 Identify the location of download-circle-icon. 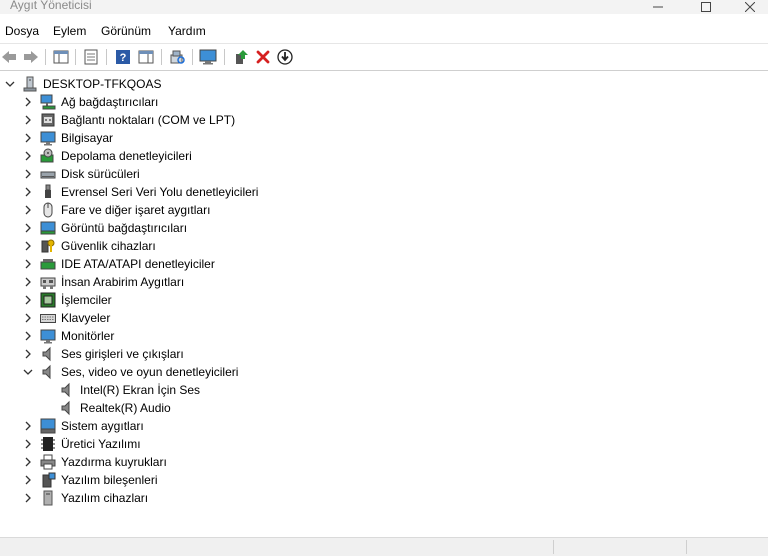
(285, 57).